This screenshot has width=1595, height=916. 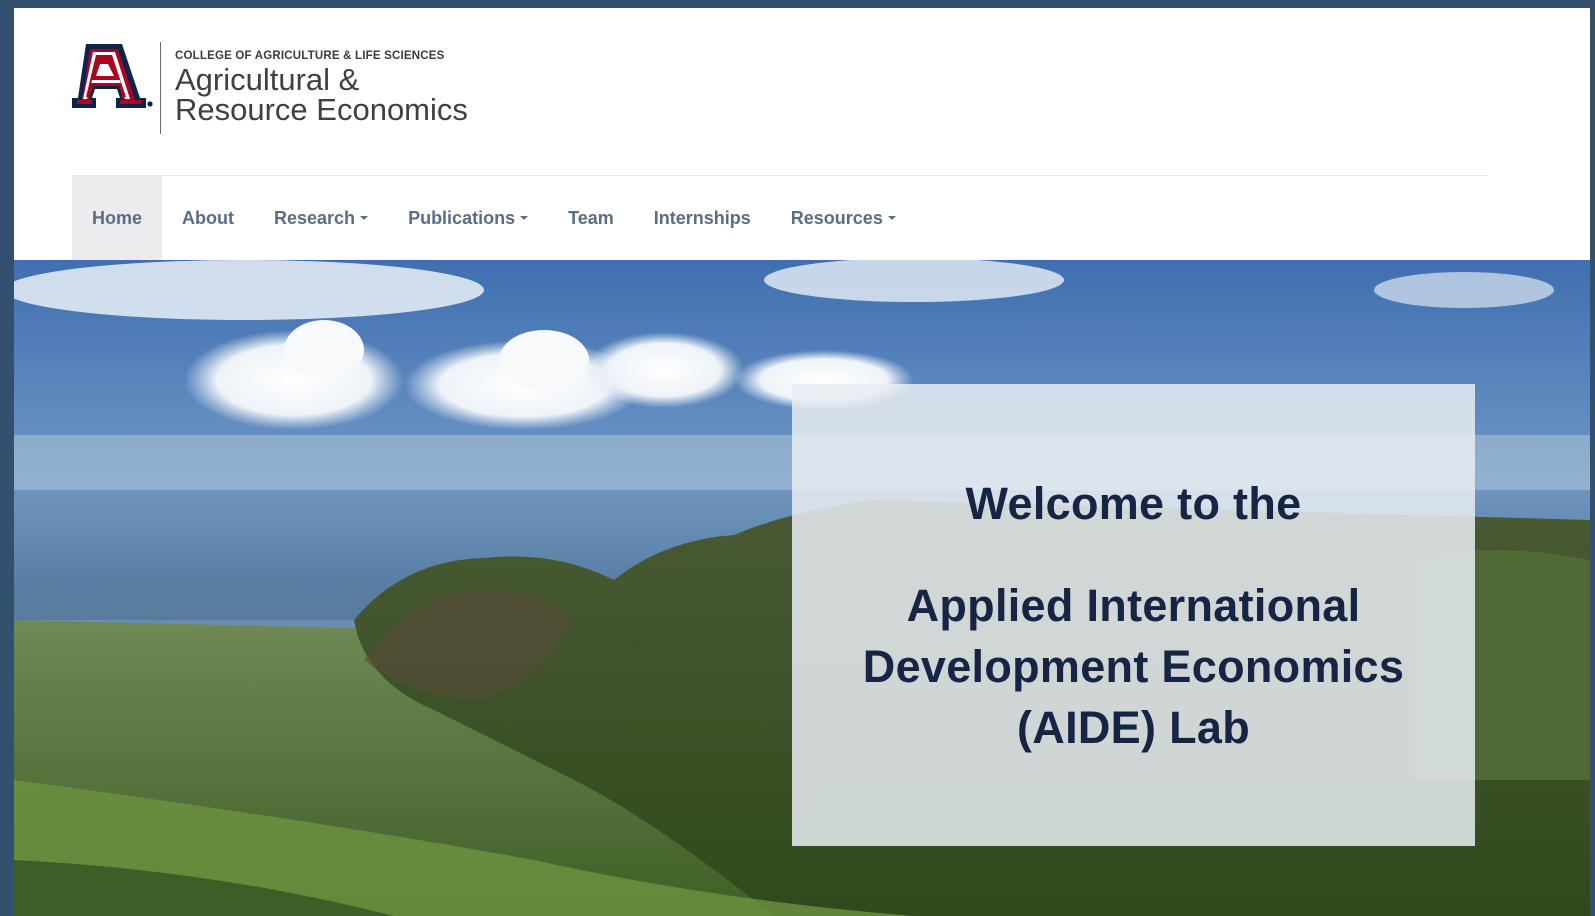 I want to click on nav-label-resources: Resources, so click(x=836, y=217).